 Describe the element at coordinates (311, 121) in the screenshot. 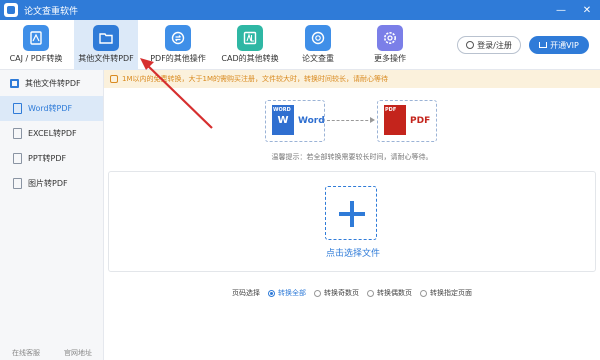

I see `source-format-name: Word` at that location.